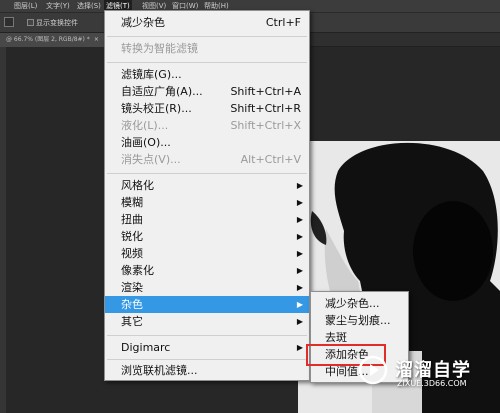 The image size is (500, 413). I want to click on transform-controls-checkbox, so click(30, 22).